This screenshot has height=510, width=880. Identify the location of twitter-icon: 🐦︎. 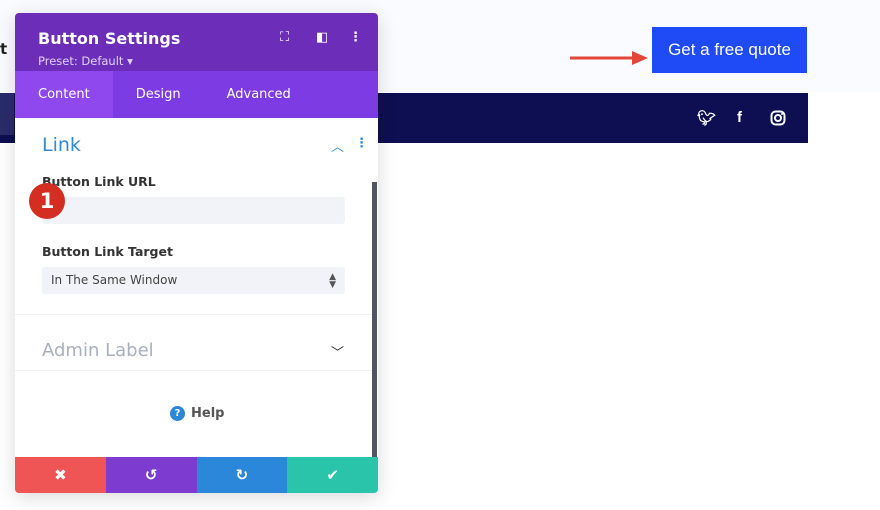
(706, 118).